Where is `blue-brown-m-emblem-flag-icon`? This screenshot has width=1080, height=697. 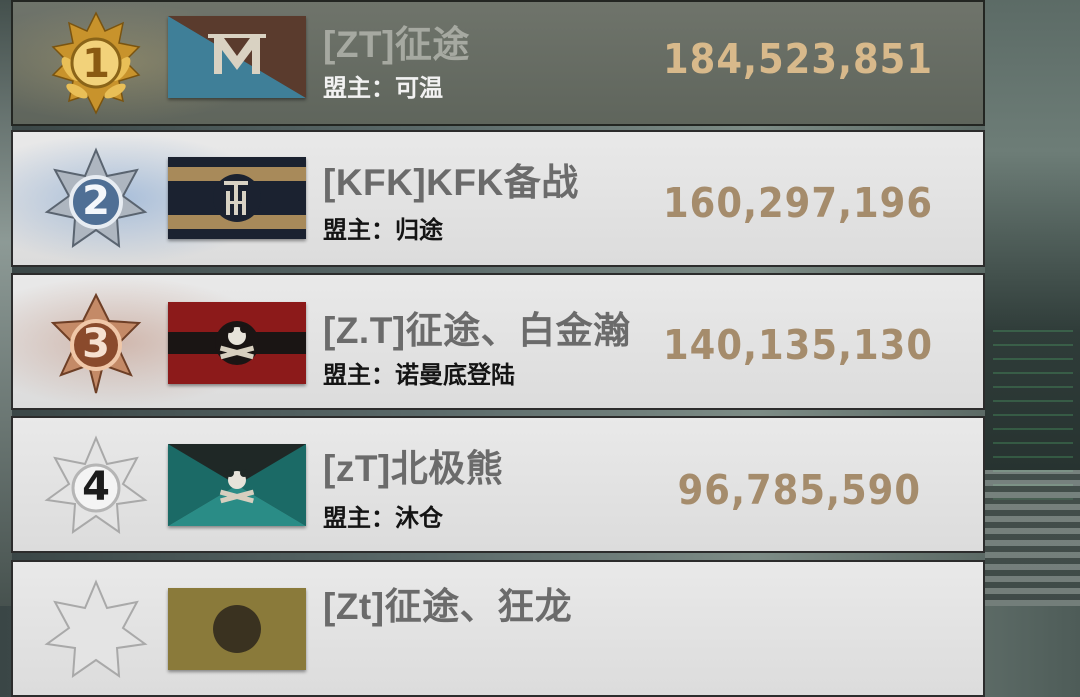
blue-brown-m-emblem-flag-icon is located at coordinates (237, 57).